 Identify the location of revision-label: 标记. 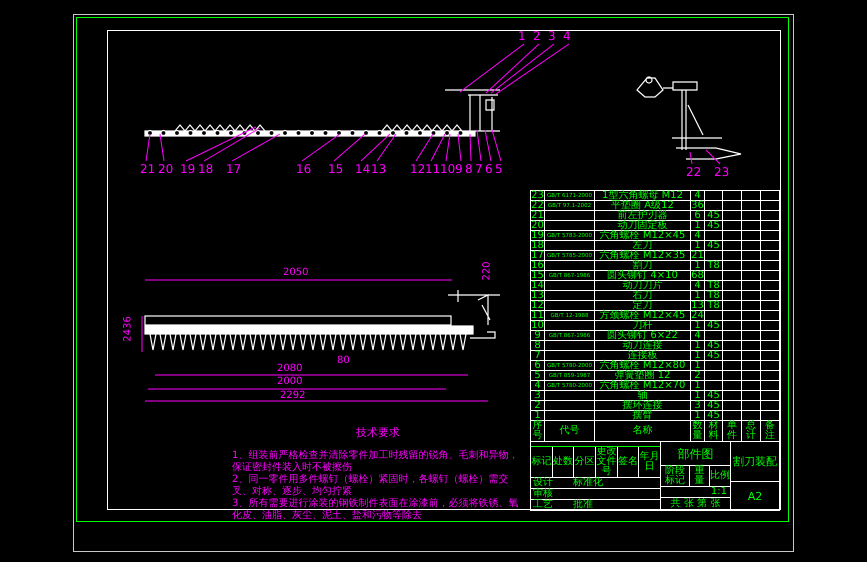
(541, 462).